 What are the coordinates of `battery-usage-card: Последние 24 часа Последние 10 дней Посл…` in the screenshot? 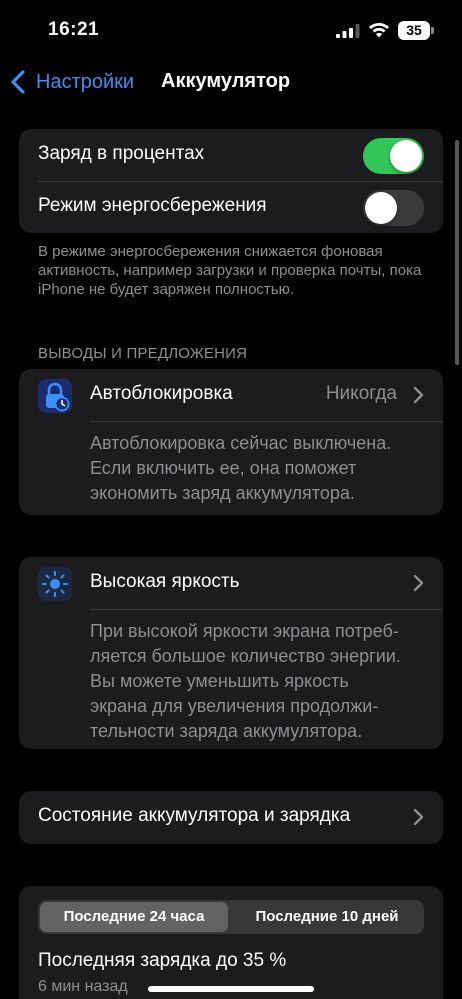 It's located at (231, 942).